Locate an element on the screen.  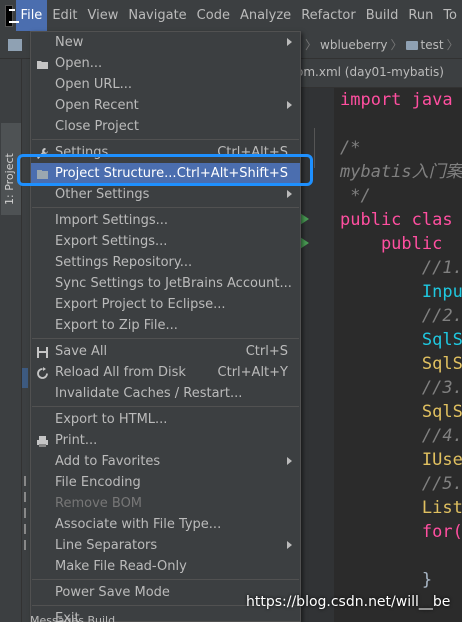
menu-item-label: Close Project is located at coordinates (97, 126).